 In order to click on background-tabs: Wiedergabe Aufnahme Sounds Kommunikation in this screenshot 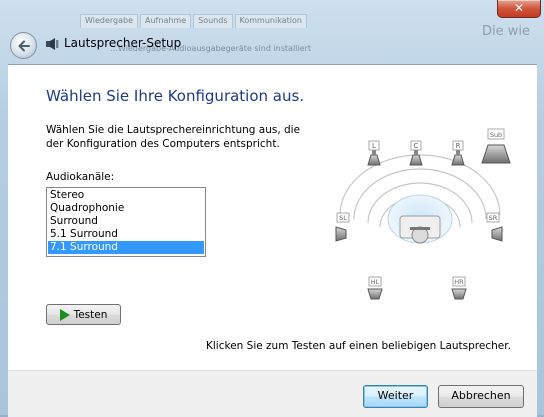, I will do `click(193, 21)`.